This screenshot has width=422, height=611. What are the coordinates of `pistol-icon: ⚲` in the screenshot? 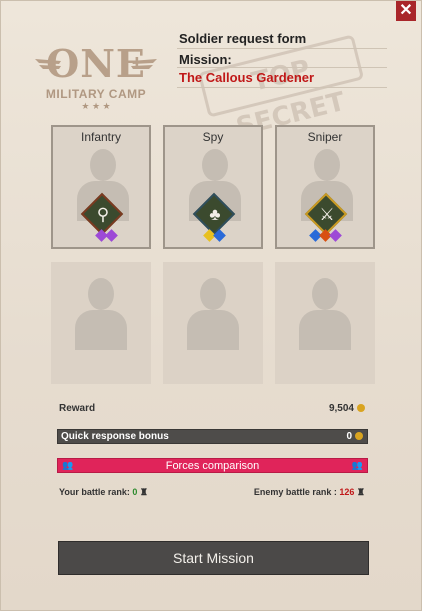 It's located at (103, 214).